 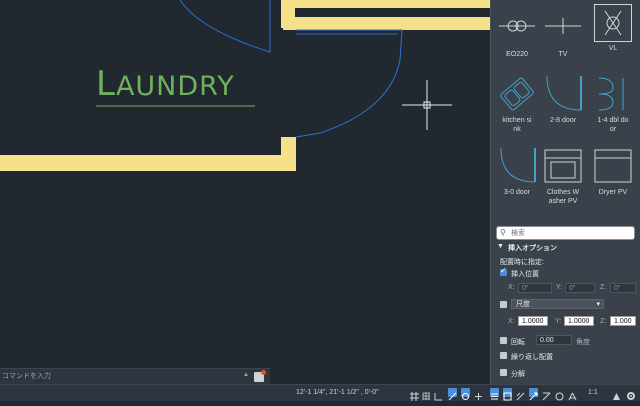 What do you see at coordinates (546, 394) in the screenshot?
I see `dynamic-ucs-icon` at bounding box center [546, 394].